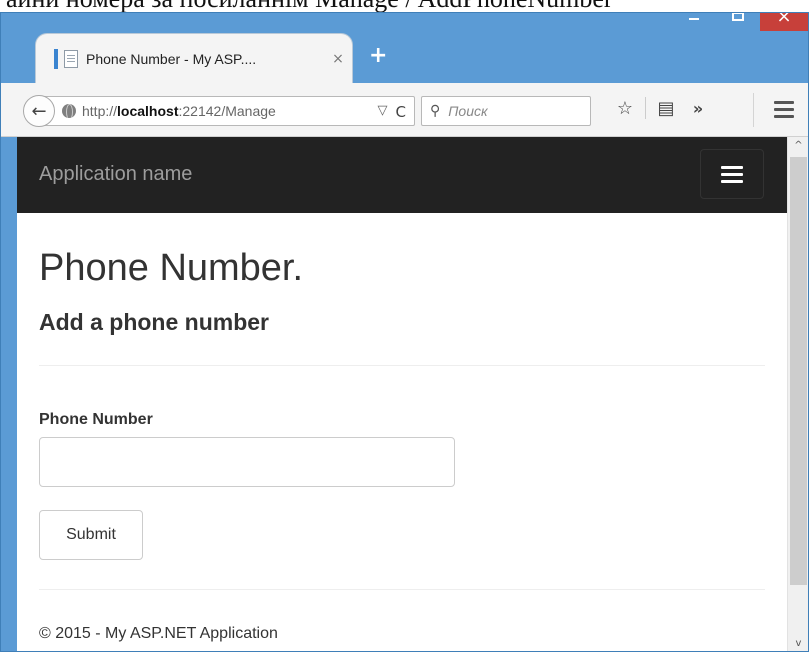  Describe the element at coordinates (645, 108) in the screenshot. I see `toolbar-separator` at that location.